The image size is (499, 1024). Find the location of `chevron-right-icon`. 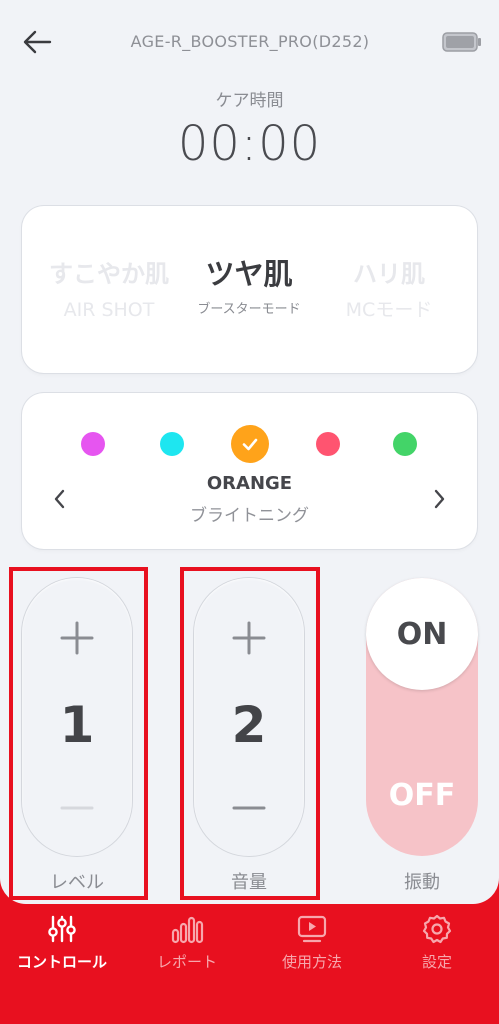

chevron-right-icon is located at coordinates (439, 499).